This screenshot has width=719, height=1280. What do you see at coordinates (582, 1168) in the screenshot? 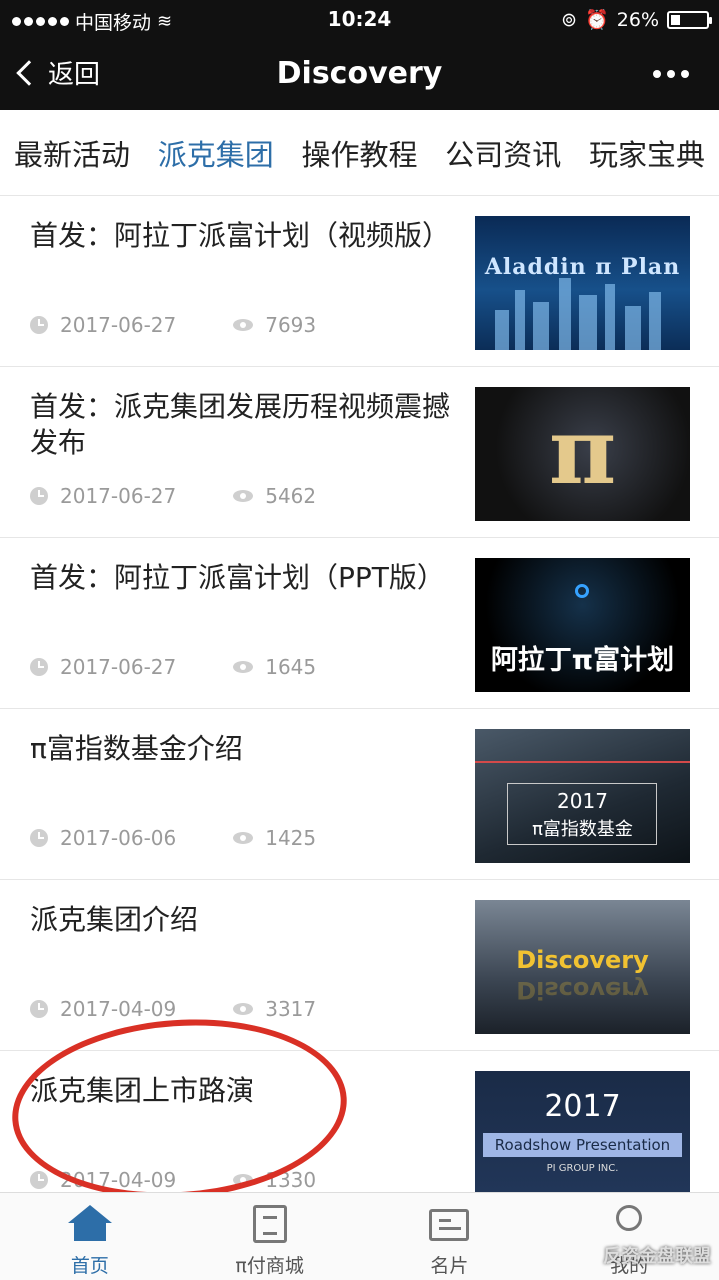
I see `thumbnail-company: PI GROUP INC.` at bounding box center [582, 1168].